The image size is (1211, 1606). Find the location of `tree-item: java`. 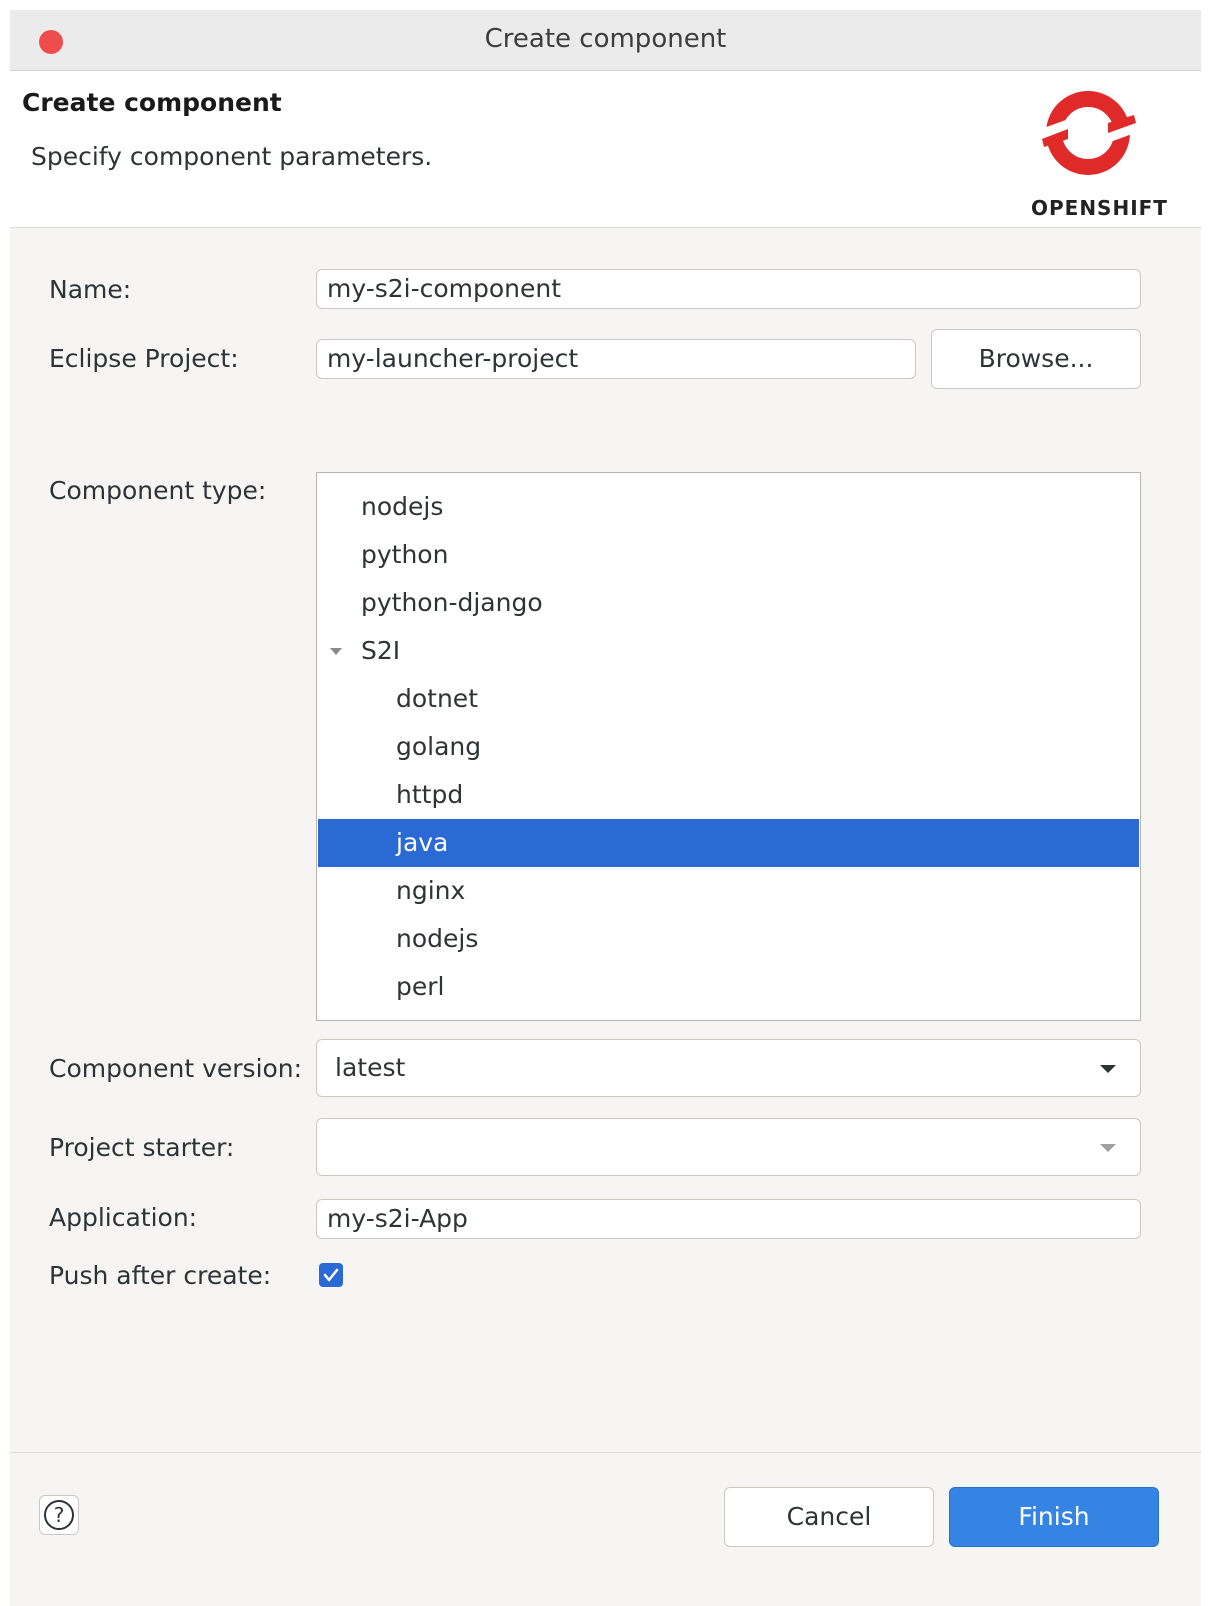

tree-item: java is located at coordinates (728, 843).